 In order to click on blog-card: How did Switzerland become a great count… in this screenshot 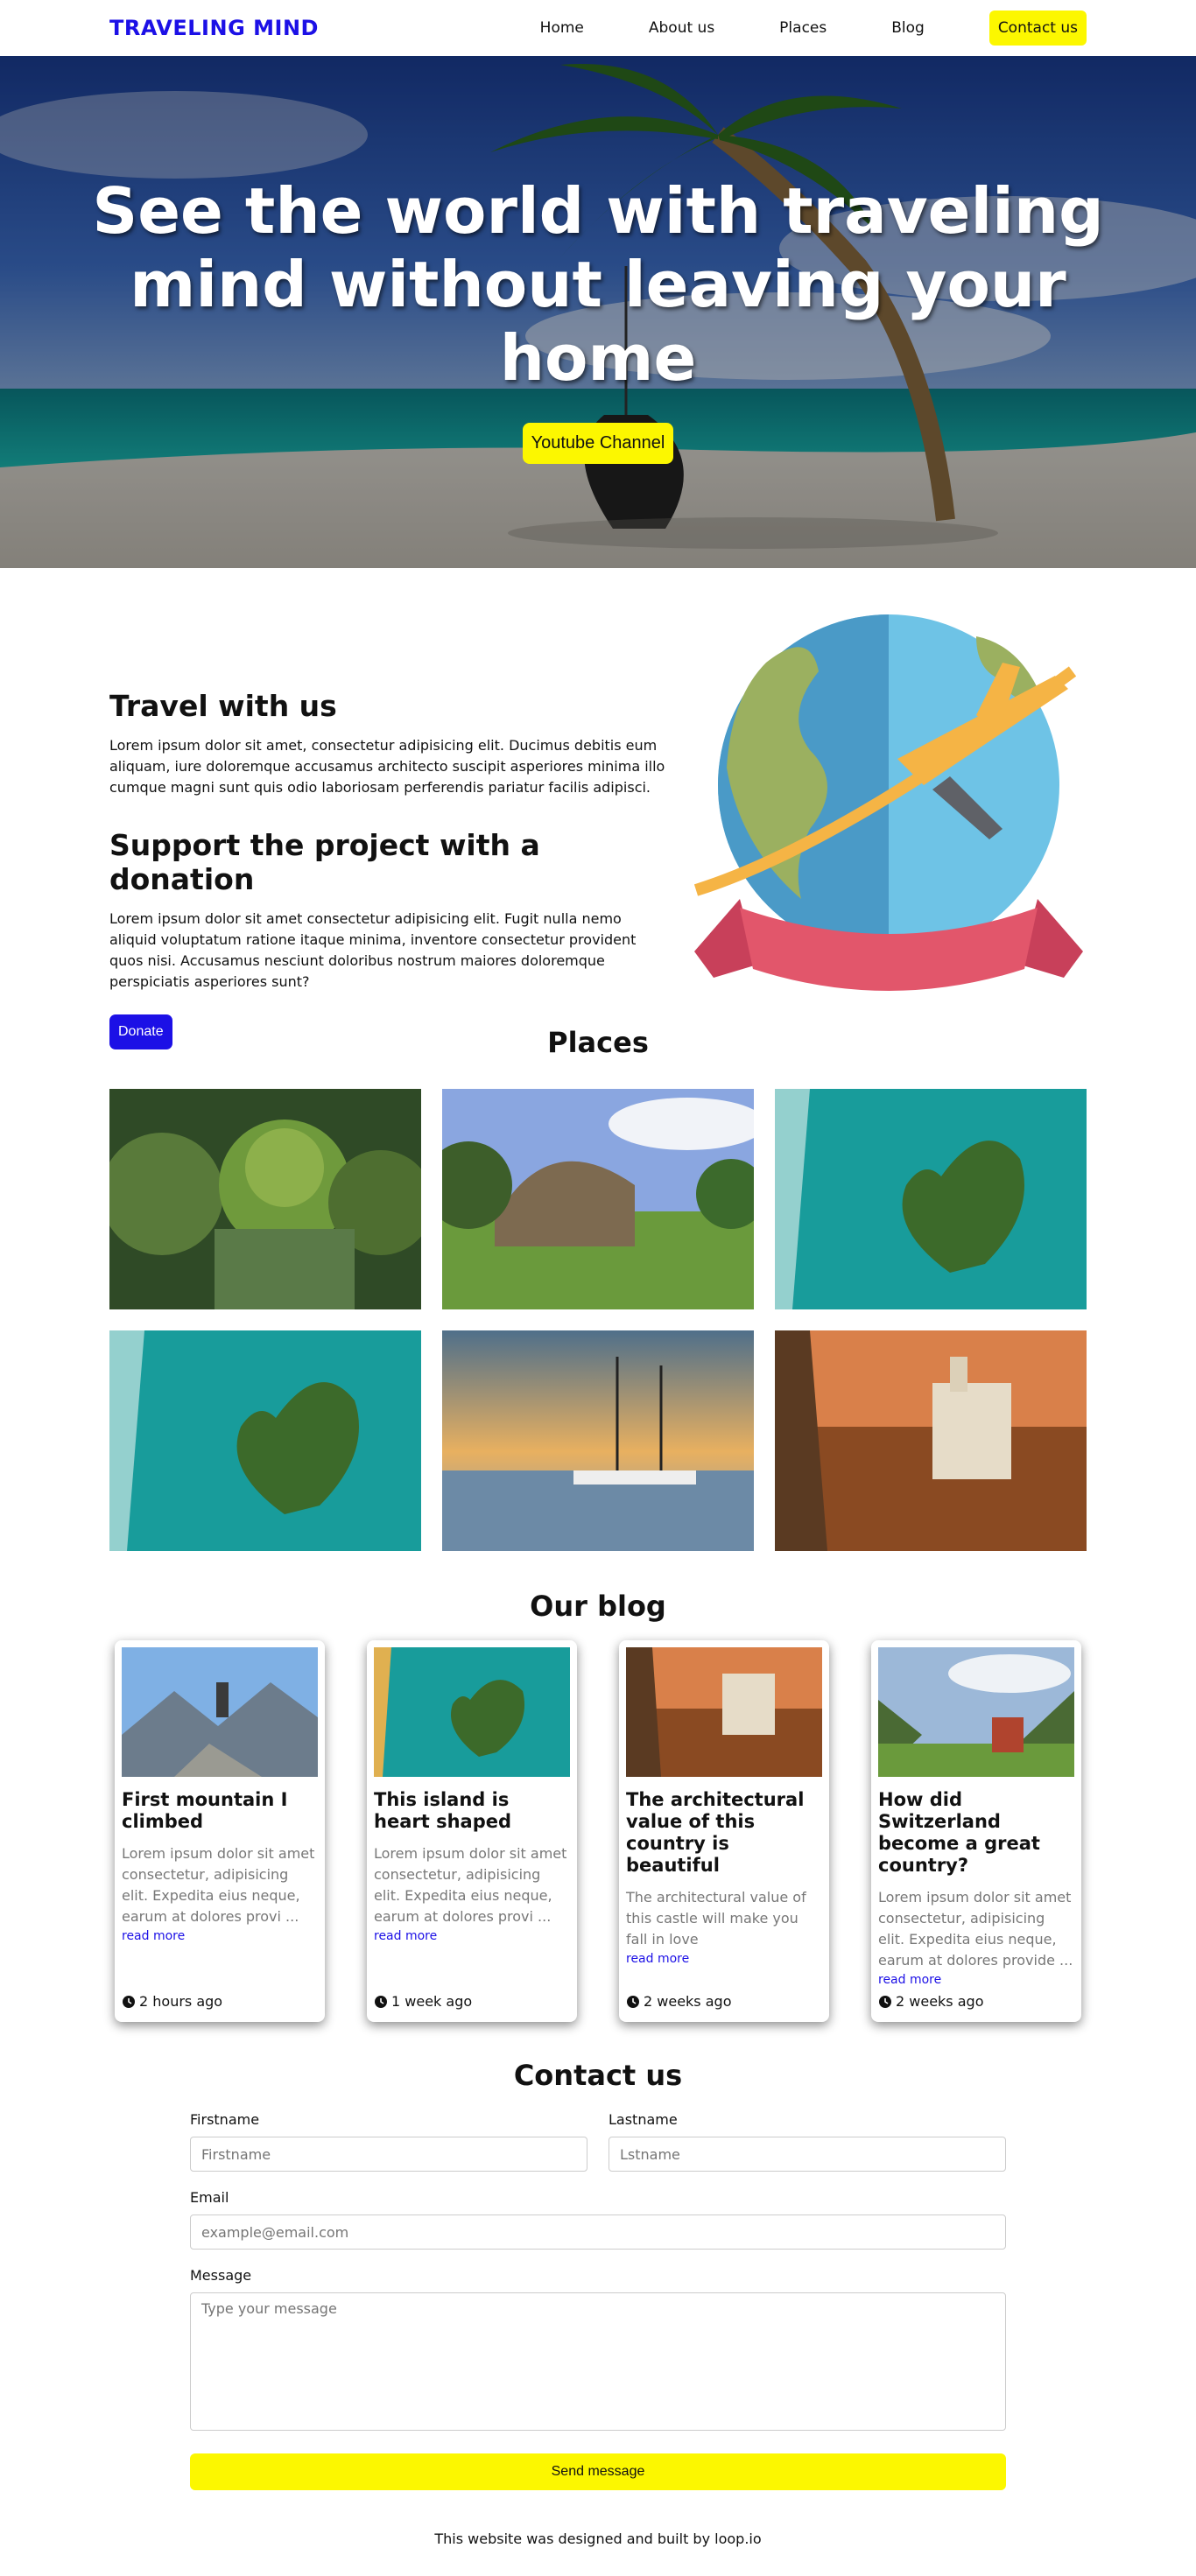, I will do `click(976, 1831)`.